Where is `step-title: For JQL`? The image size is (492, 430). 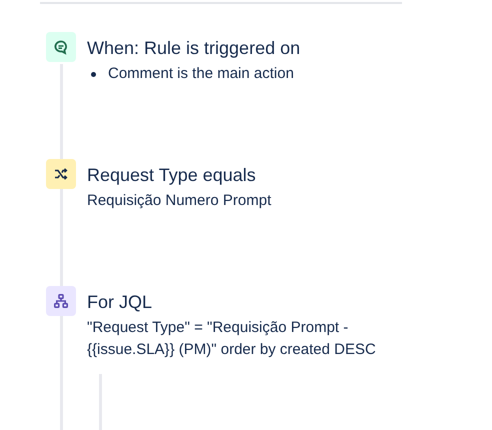 step-title: For JQL is located at coordinates (120, 302).